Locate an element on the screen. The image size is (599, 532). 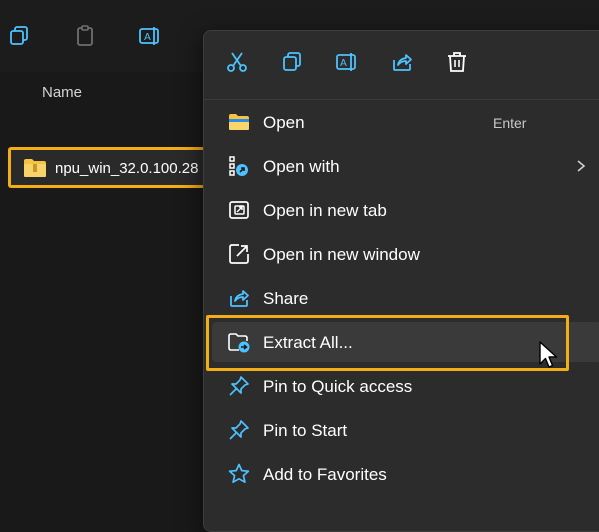
star-icon is located at coordinates (239, 474).